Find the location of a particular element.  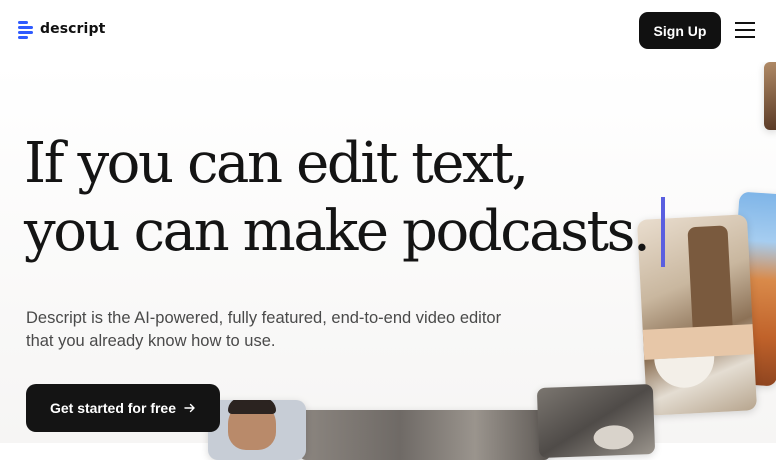

collage-photo-cafe is located at coordinates (596, 421).